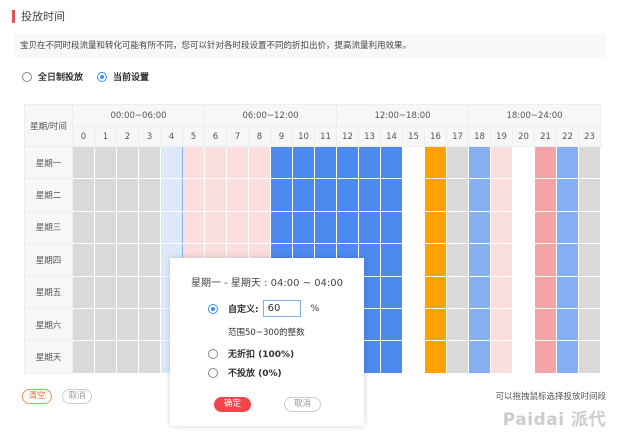  What do you see at coordinates (261, 353) in the screenshot?
I see `no-discount-label: 无折扣 (100%)` at bounding box center [261, 353].